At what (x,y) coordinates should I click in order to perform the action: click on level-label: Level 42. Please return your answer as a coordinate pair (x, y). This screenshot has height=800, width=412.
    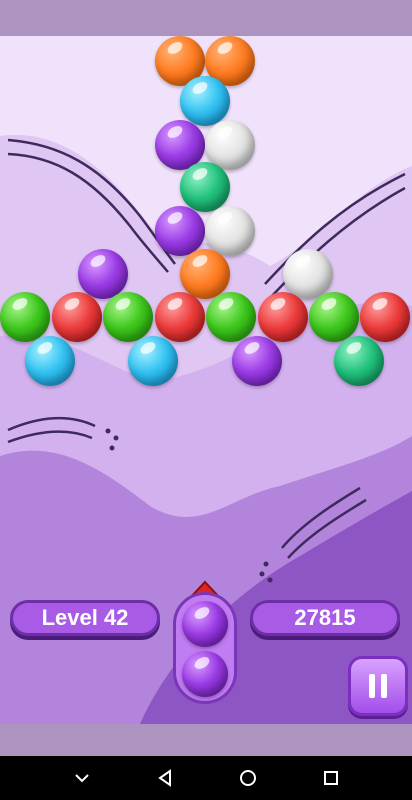
    Looking at the image, I should click on (85, 617).